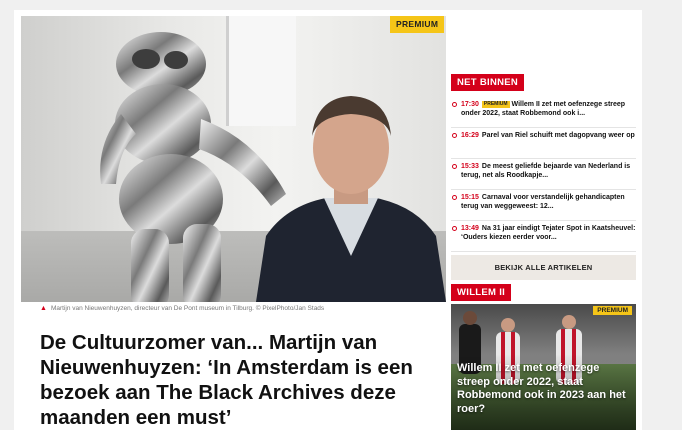  Describe the element at coordinates (470, 104) in the screenshot. I see `news-time: 17:30` at that location.